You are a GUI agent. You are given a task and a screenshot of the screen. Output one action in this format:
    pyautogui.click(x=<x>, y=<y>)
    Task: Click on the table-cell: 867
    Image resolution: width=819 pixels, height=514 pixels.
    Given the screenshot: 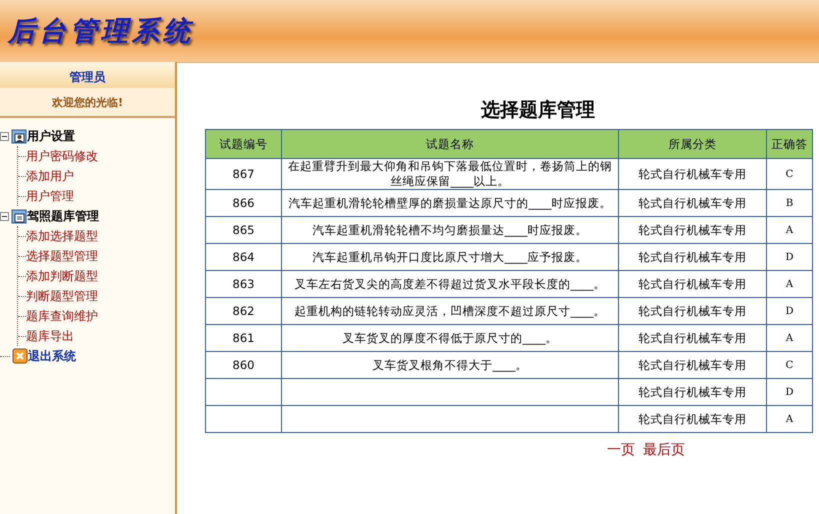 What is the action you would take?
    pyautogui.click(x=244, y=174)
    